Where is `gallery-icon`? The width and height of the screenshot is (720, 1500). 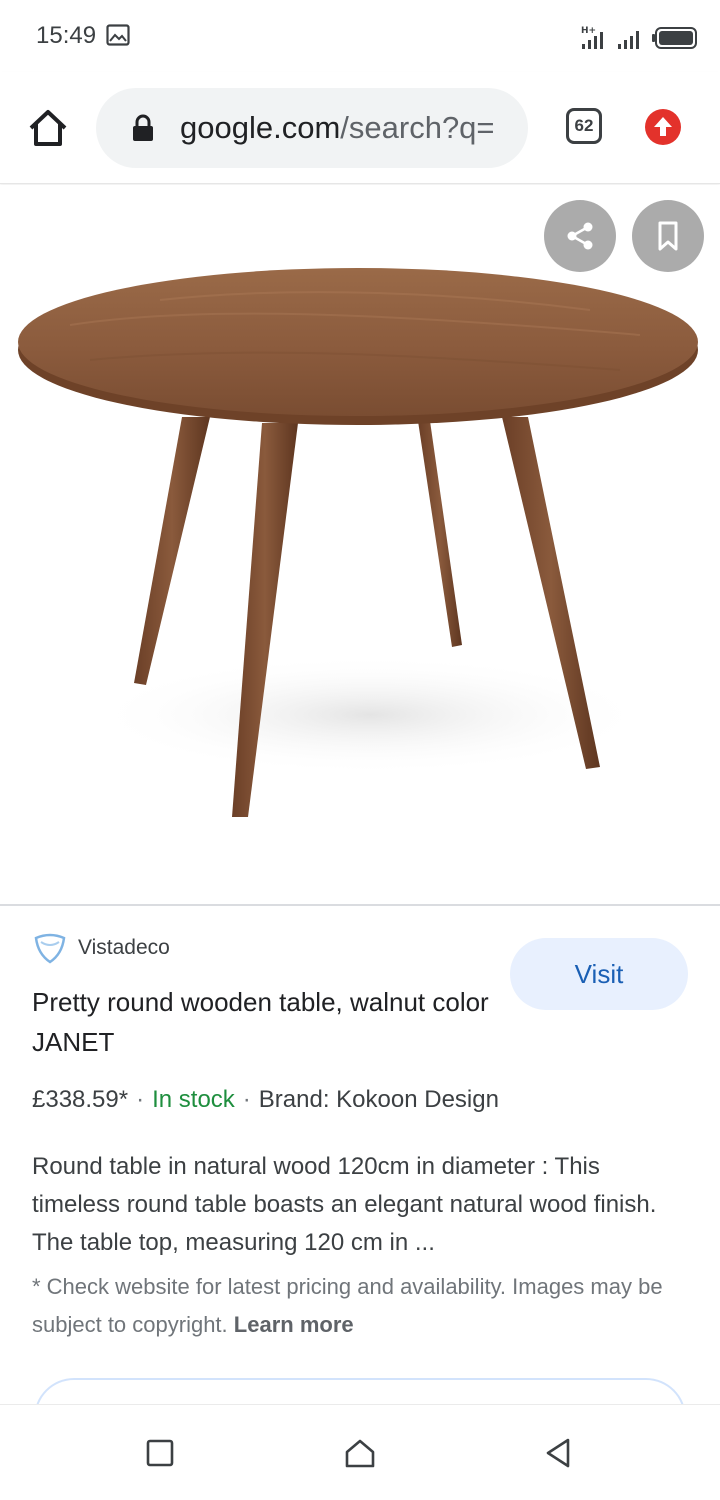
gallery-icon is located at coordinates (118, 35).